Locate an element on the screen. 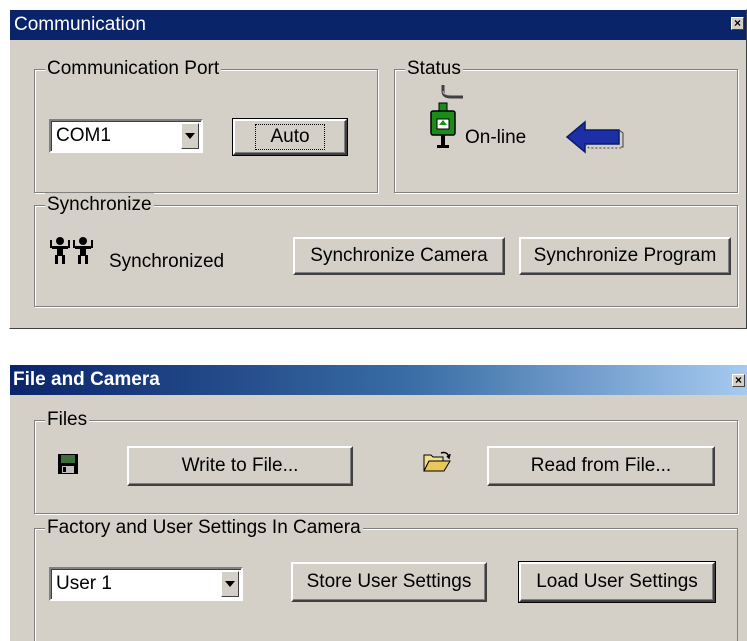 The height and width of the screenshot is (641, 747). status-group: Status On-line is located at coordinates (566, 125).